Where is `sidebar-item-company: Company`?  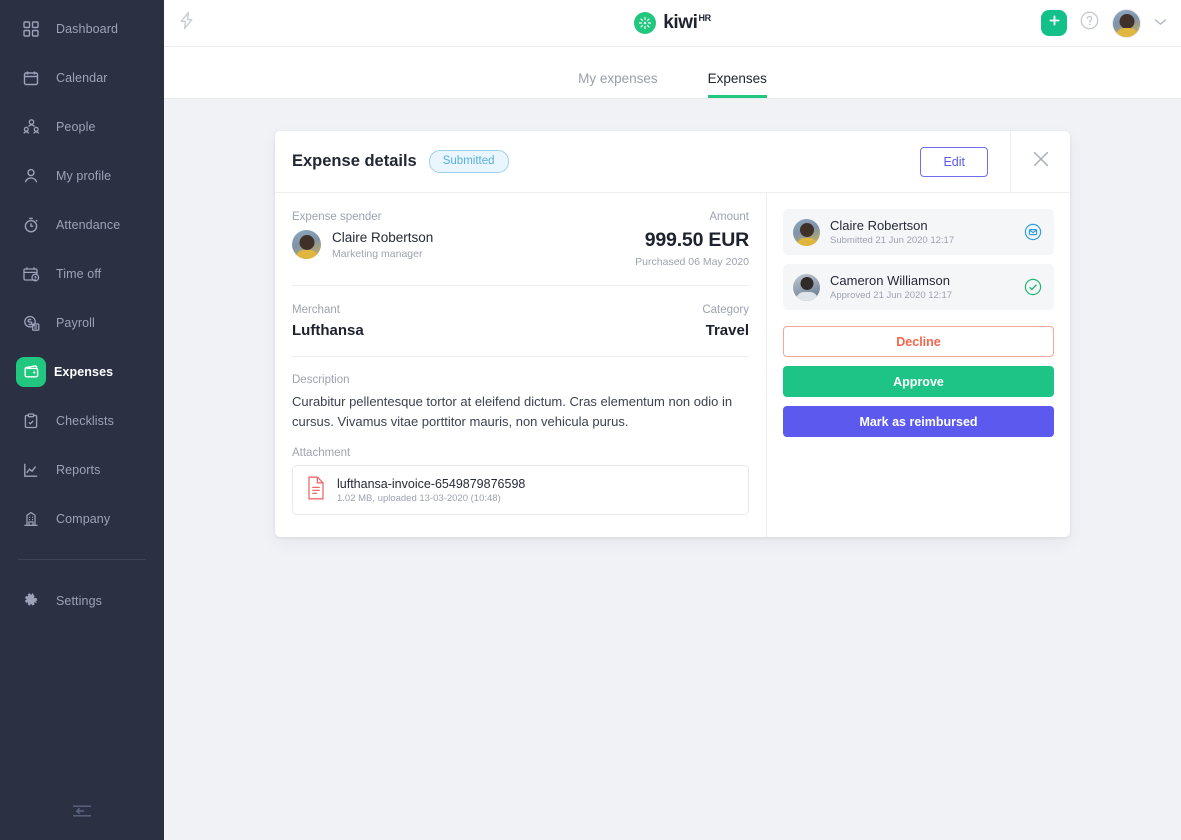
sidebar-item-company: Company is located at coordinates (82, 518).